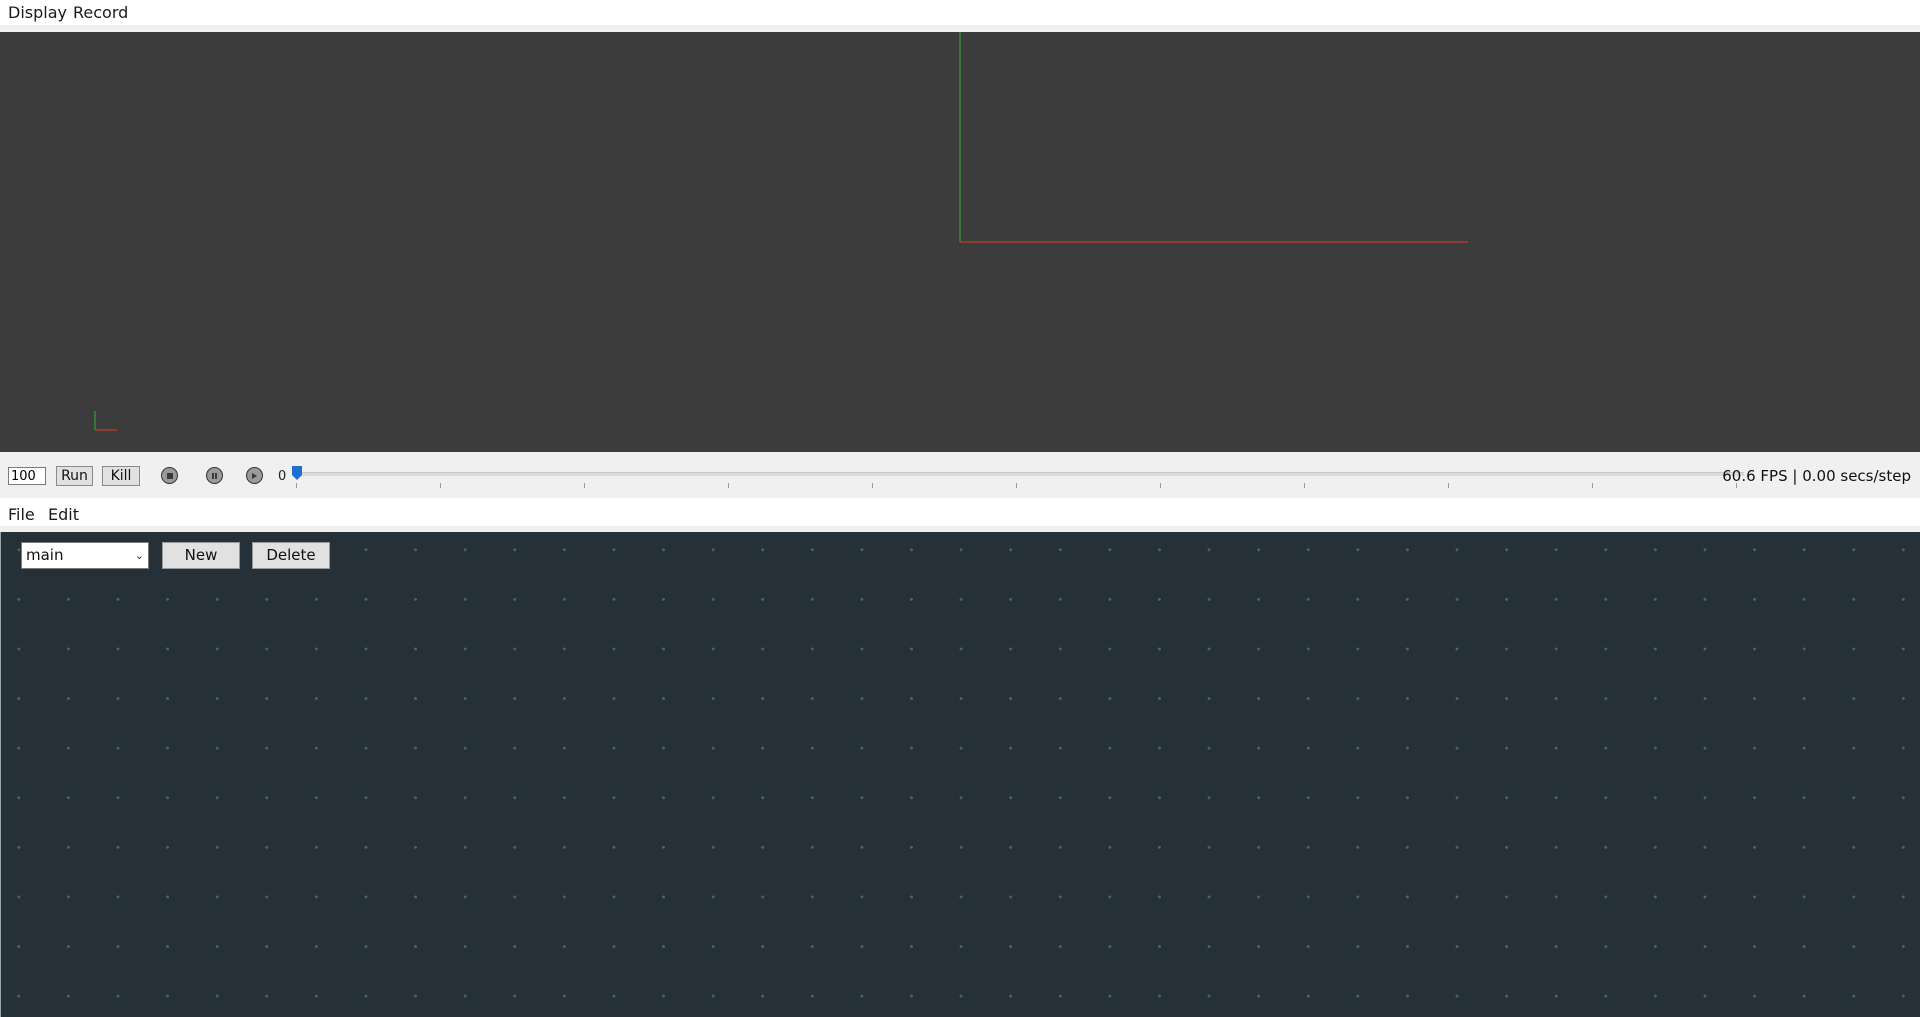 The image size is (1920, 1017). Describe the element at coordinates (1020, 474) in the screenshot. I see `timeline-slider-track` at that location.